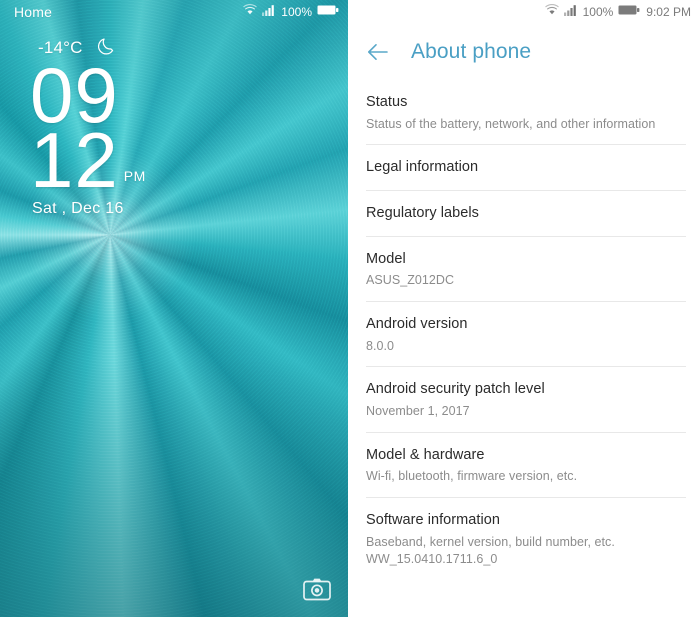 Image resolution: width=700 pixels, height=617 pixels. What do you see at coordinates (78, 209) in the screenshot?
I see `clock-date: Sat , Dec 16` at bounding box center [78, 209].